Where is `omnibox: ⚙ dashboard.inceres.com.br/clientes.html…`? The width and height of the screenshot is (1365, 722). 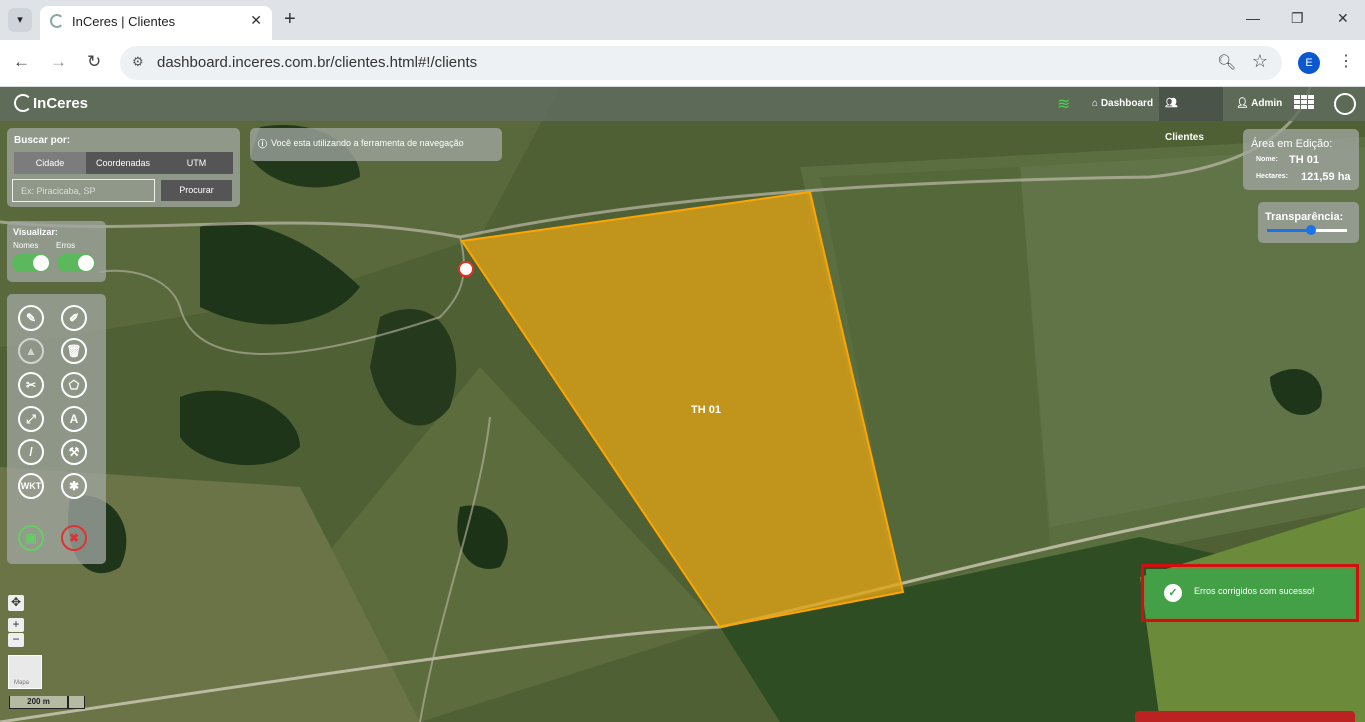
omnibox: ⚙ dashboard.inceres.com.br/clientes.html… is located at coordinates (701, 63).